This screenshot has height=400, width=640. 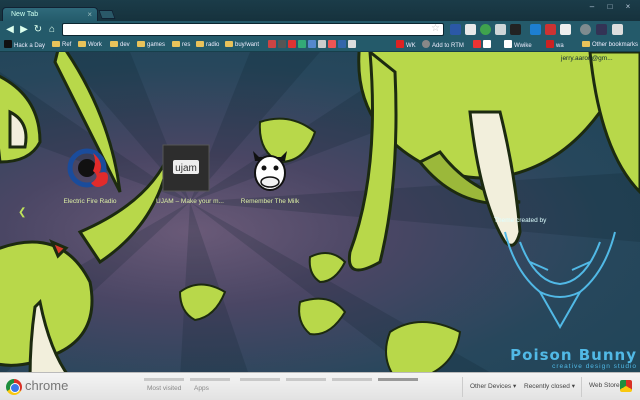 I want to click on theme-credit-label: Theme created by, so click(x=520, y=220).